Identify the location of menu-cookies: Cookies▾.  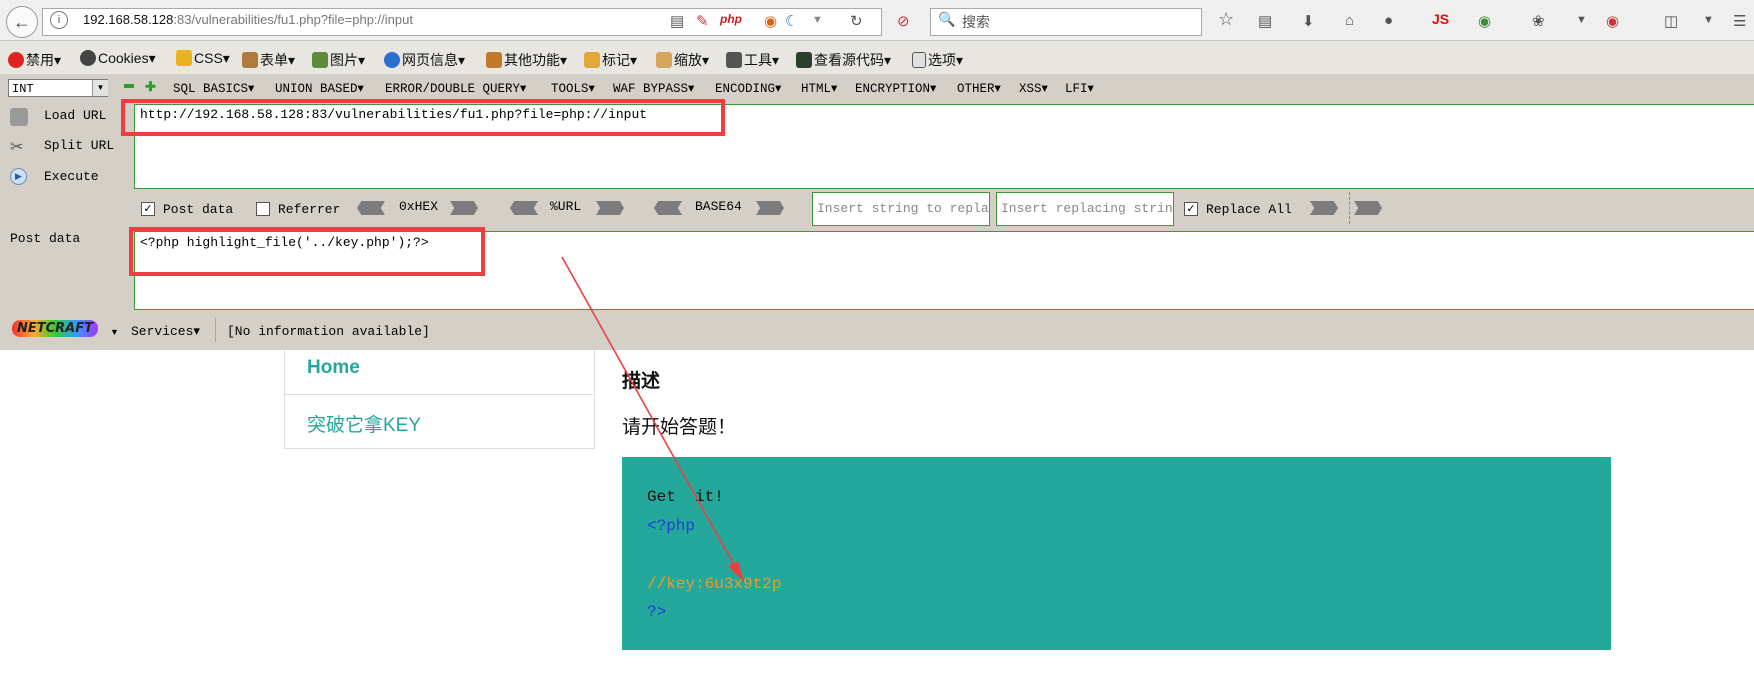
(118, 58).